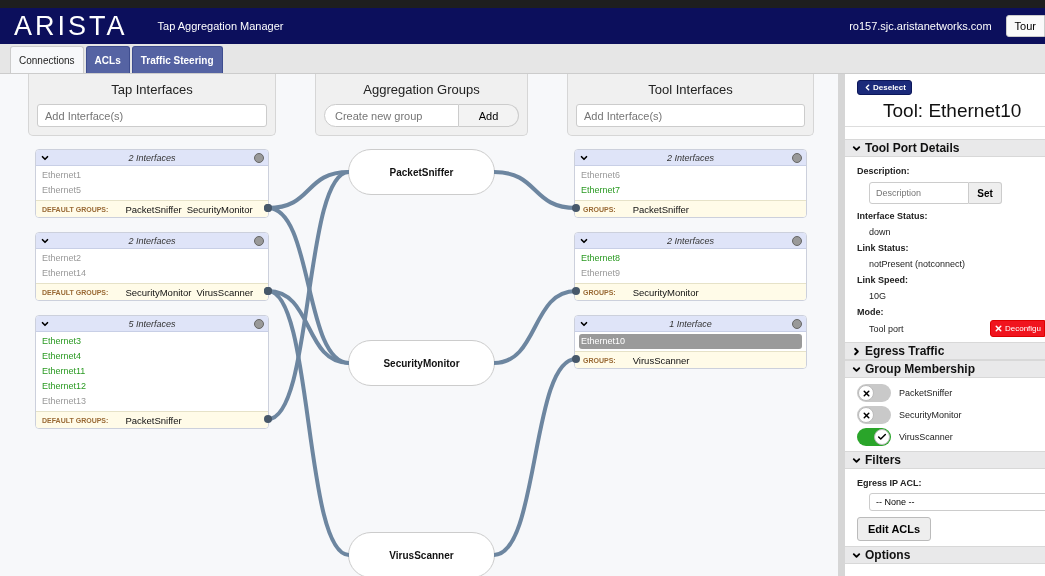  What do you see at coordinates (152, 371) in the screenshot?
I see `interface-name: Ethernet11` at bounding box center [152, 371].